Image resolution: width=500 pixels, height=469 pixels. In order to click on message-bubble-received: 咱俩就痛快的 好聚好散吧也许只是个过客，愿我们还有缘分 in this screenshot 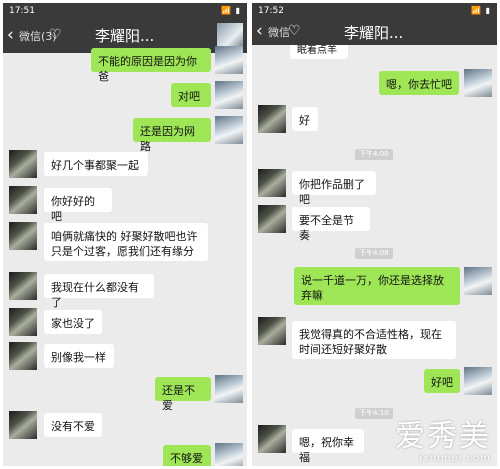, I will do `click(126, 242)`.